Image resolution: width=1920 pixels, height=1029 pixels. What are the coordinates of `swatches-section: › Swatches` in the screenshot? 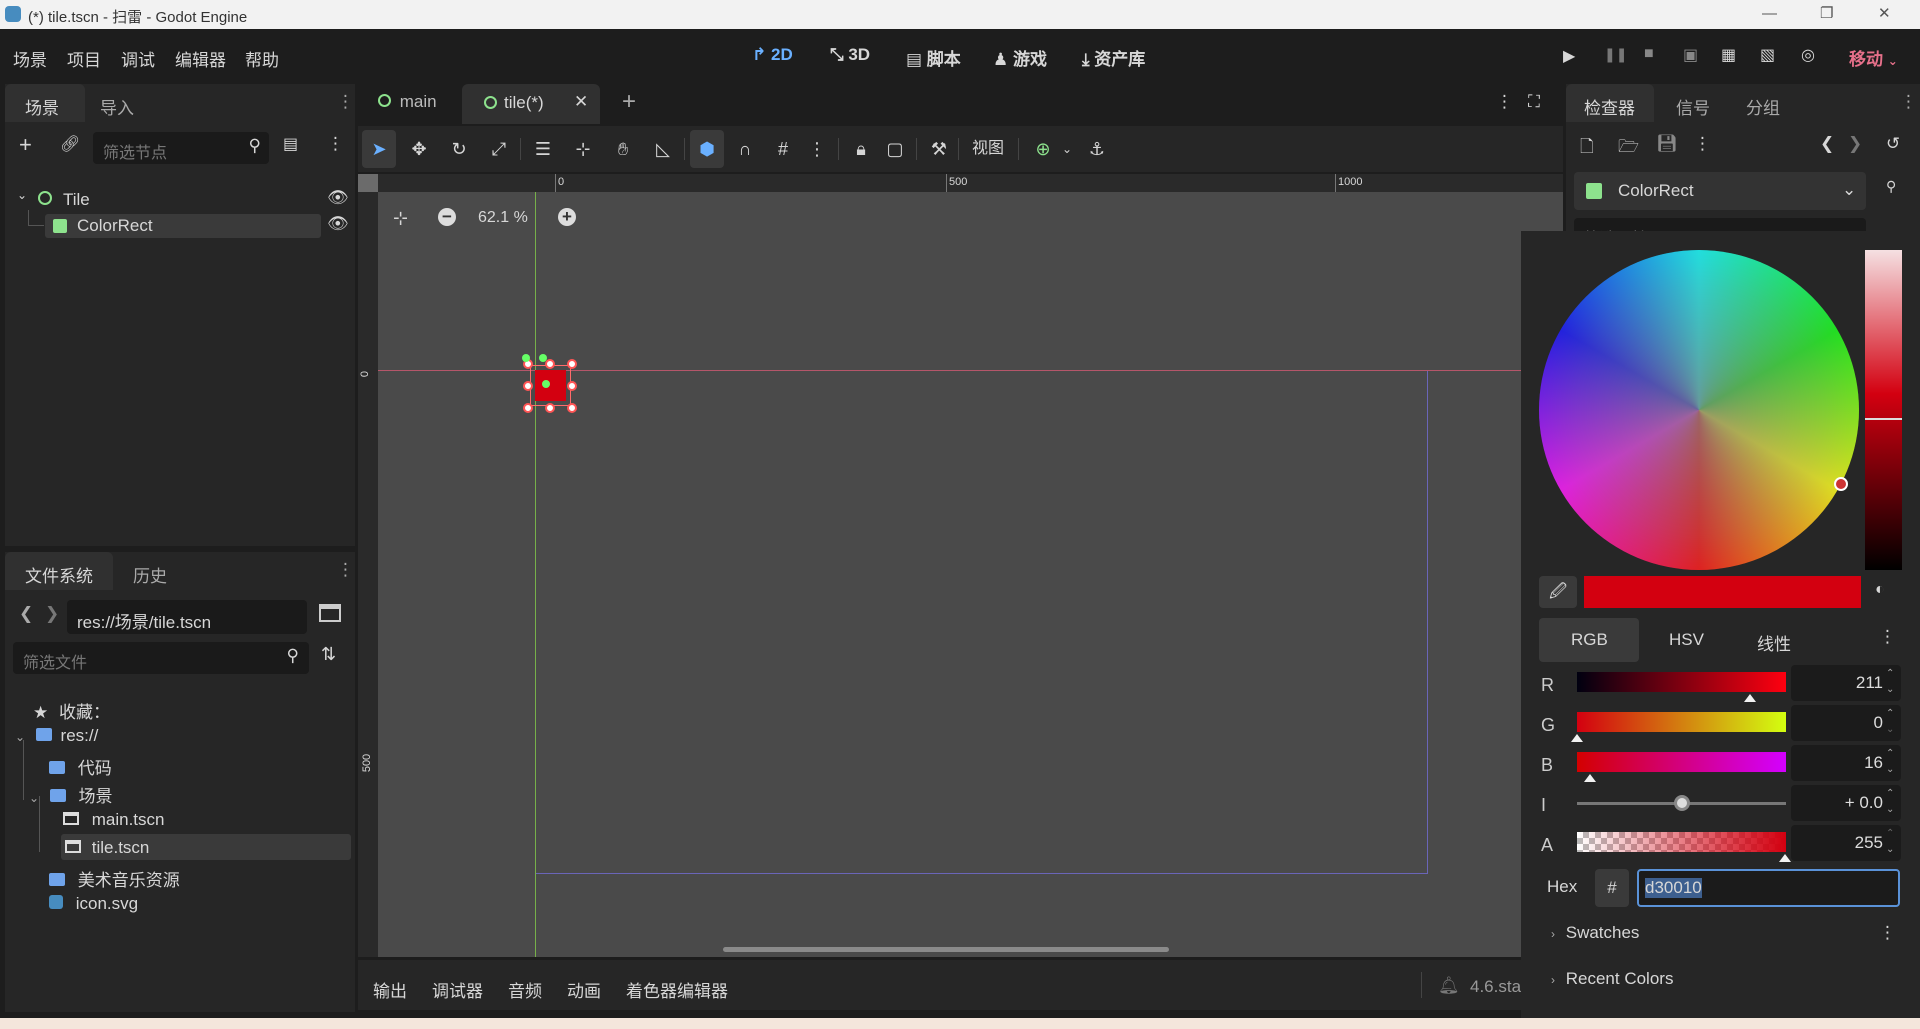 It's located at (1595, 933).